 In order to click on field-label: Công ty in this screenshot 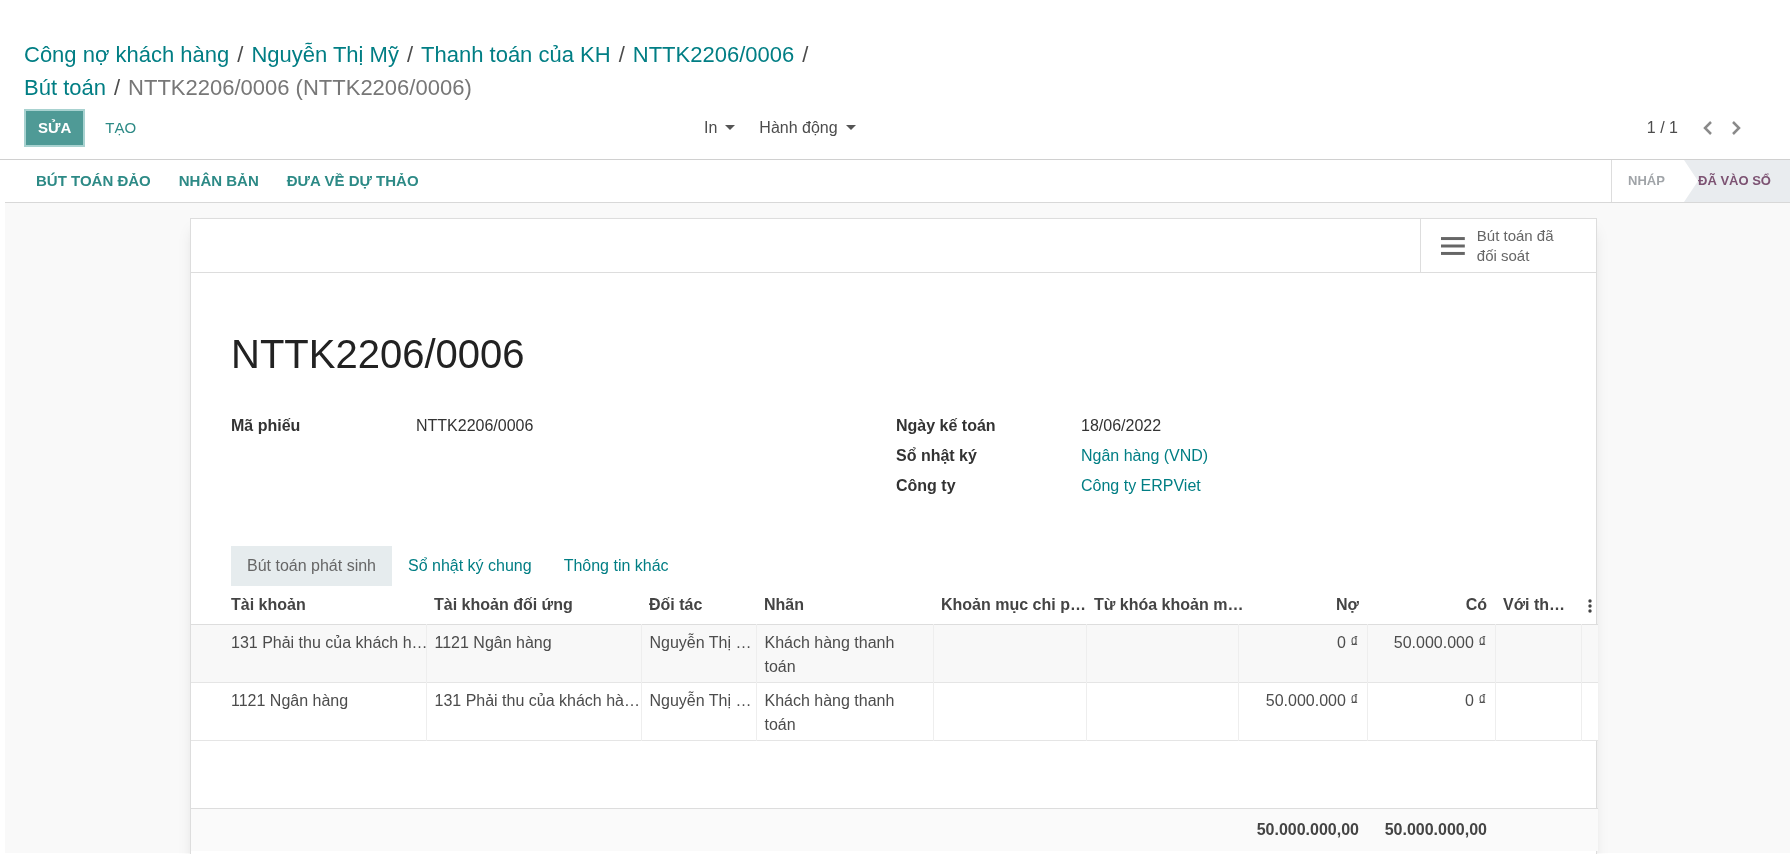, I will do `click(926, 486)`.